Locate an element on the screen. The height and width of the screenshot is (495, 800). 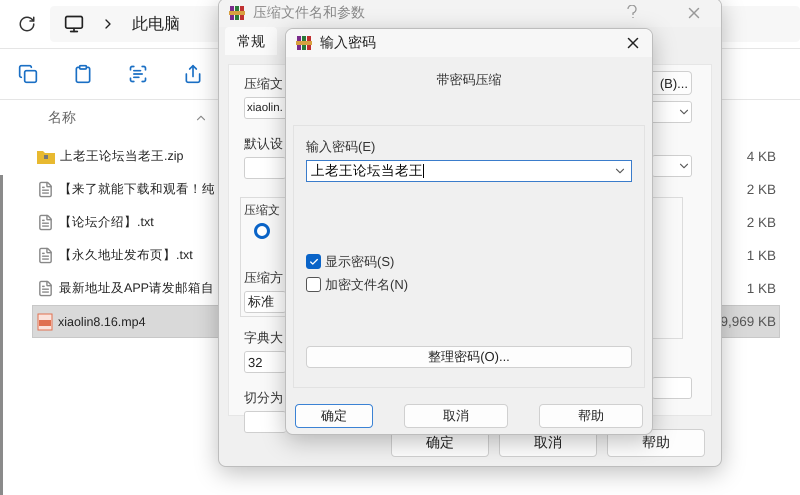
file-size: 4 KB is located at coordinates (761, 156).